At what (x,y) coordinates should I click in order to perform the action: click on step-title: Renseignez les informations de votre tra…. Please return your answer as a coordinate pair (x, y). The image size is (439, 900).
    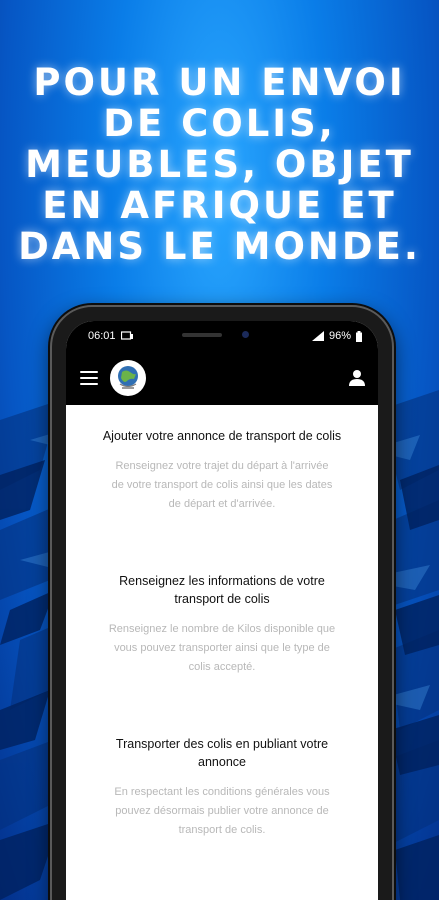
    Looking at the image, I should click on (222, 590).